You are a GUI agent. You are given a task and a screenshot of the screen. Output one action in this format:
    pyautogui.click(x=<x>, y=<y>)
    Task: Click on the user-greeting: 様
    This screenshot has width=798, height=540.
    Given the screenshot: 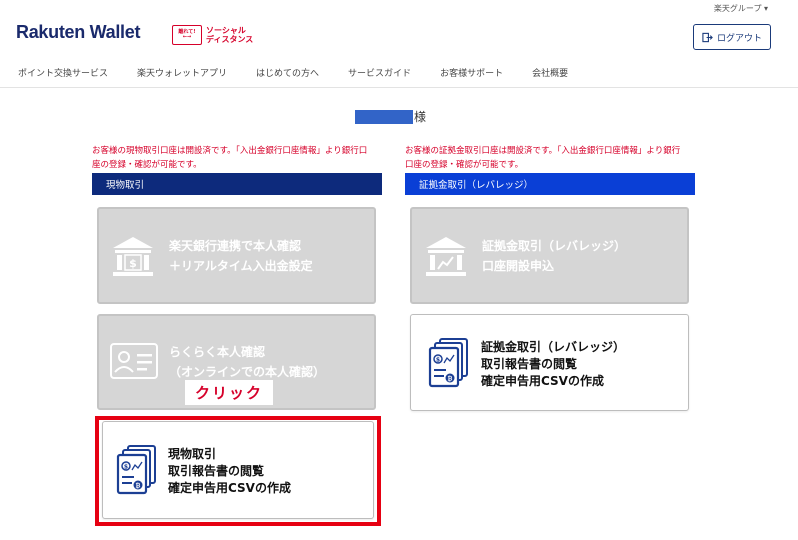 What is the action you would take?
    pyautogui.click(x=390, y=116)
    